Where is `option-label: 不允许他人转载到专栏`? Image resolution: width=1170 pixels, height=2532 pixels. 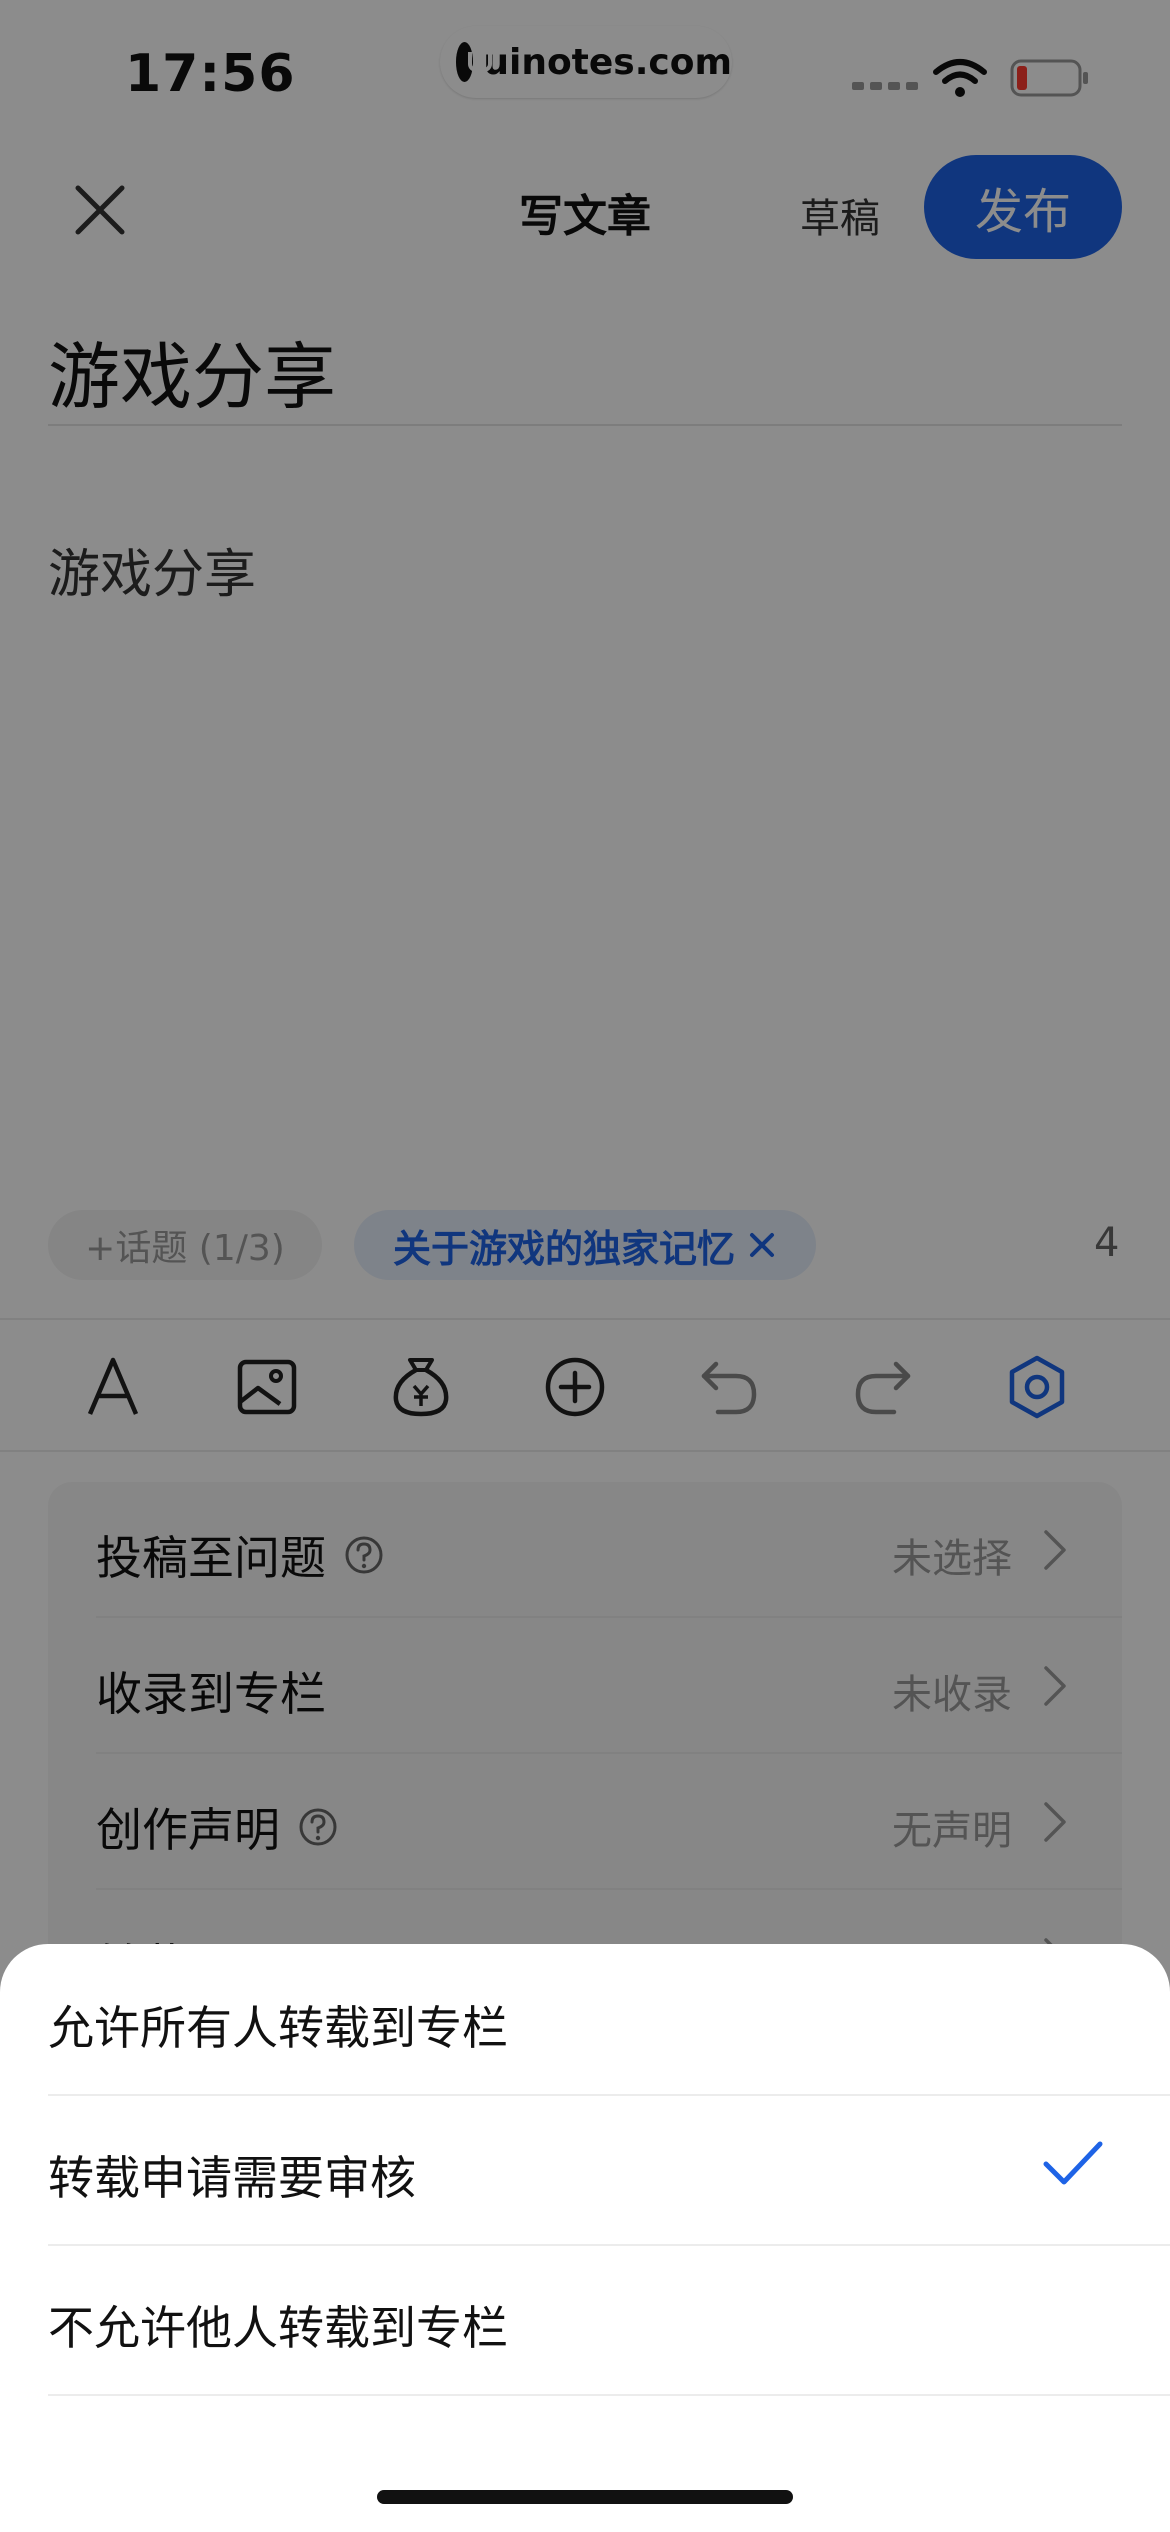
option-label: 不允许他人转载到专栏 is located at coordinates (278, 2328).